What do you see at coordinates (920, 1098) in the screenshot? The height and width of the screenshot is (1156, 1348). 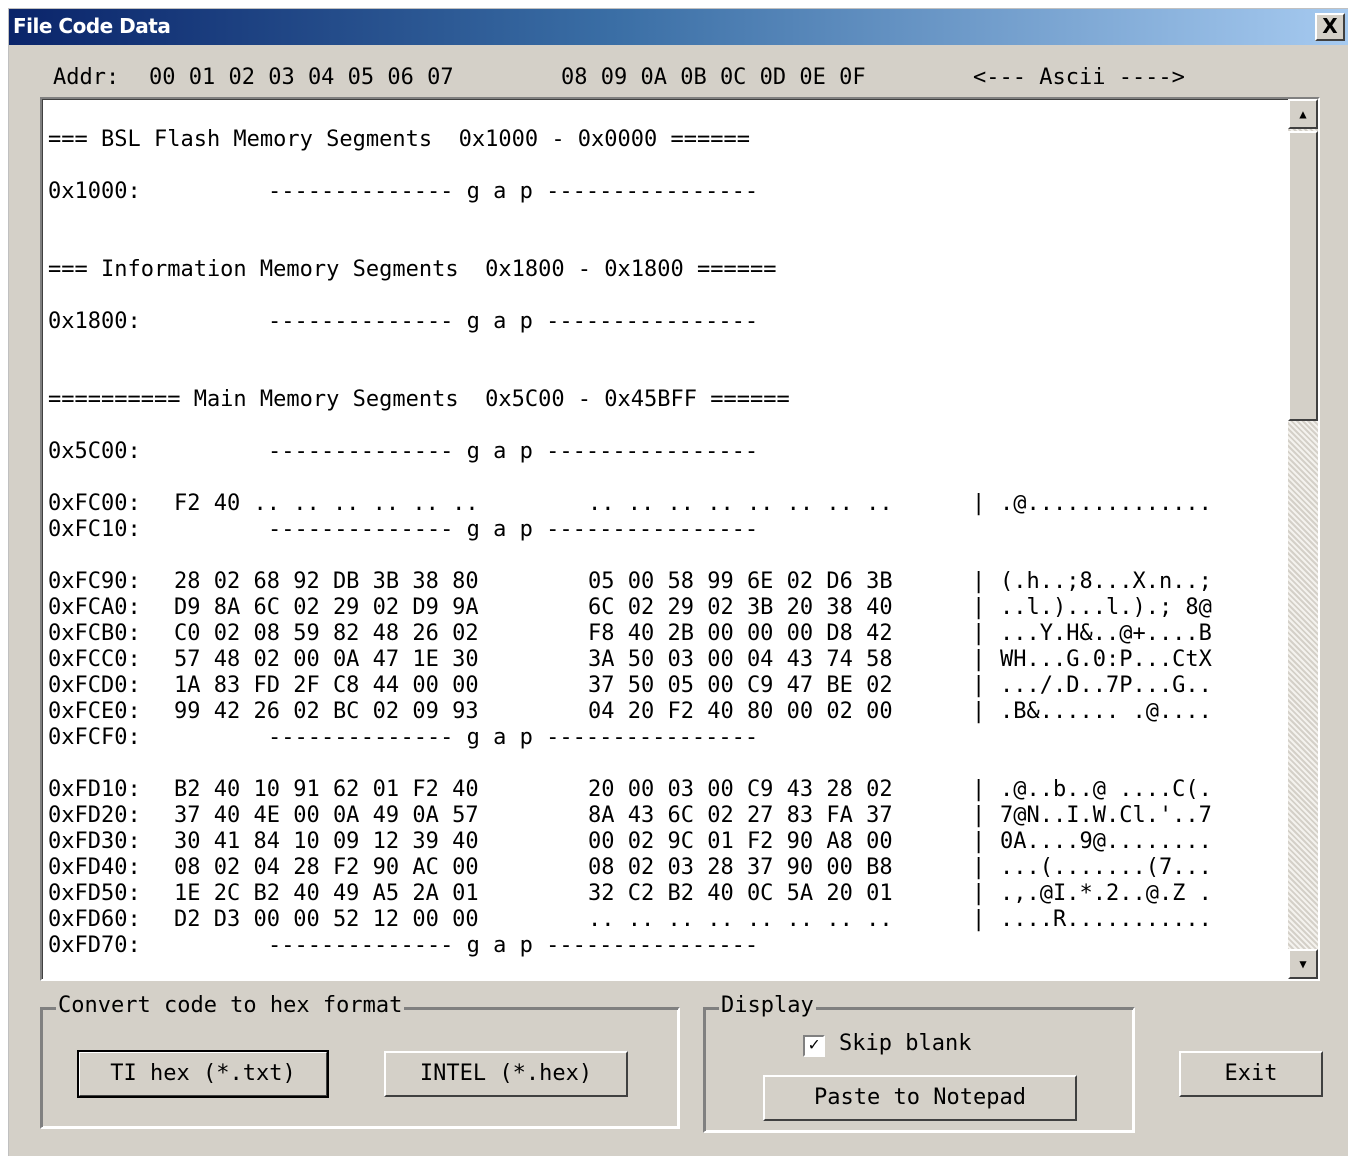 I see `paste-to-notepad-button: Paste to Notepad` at bounding box center [920, 1098].